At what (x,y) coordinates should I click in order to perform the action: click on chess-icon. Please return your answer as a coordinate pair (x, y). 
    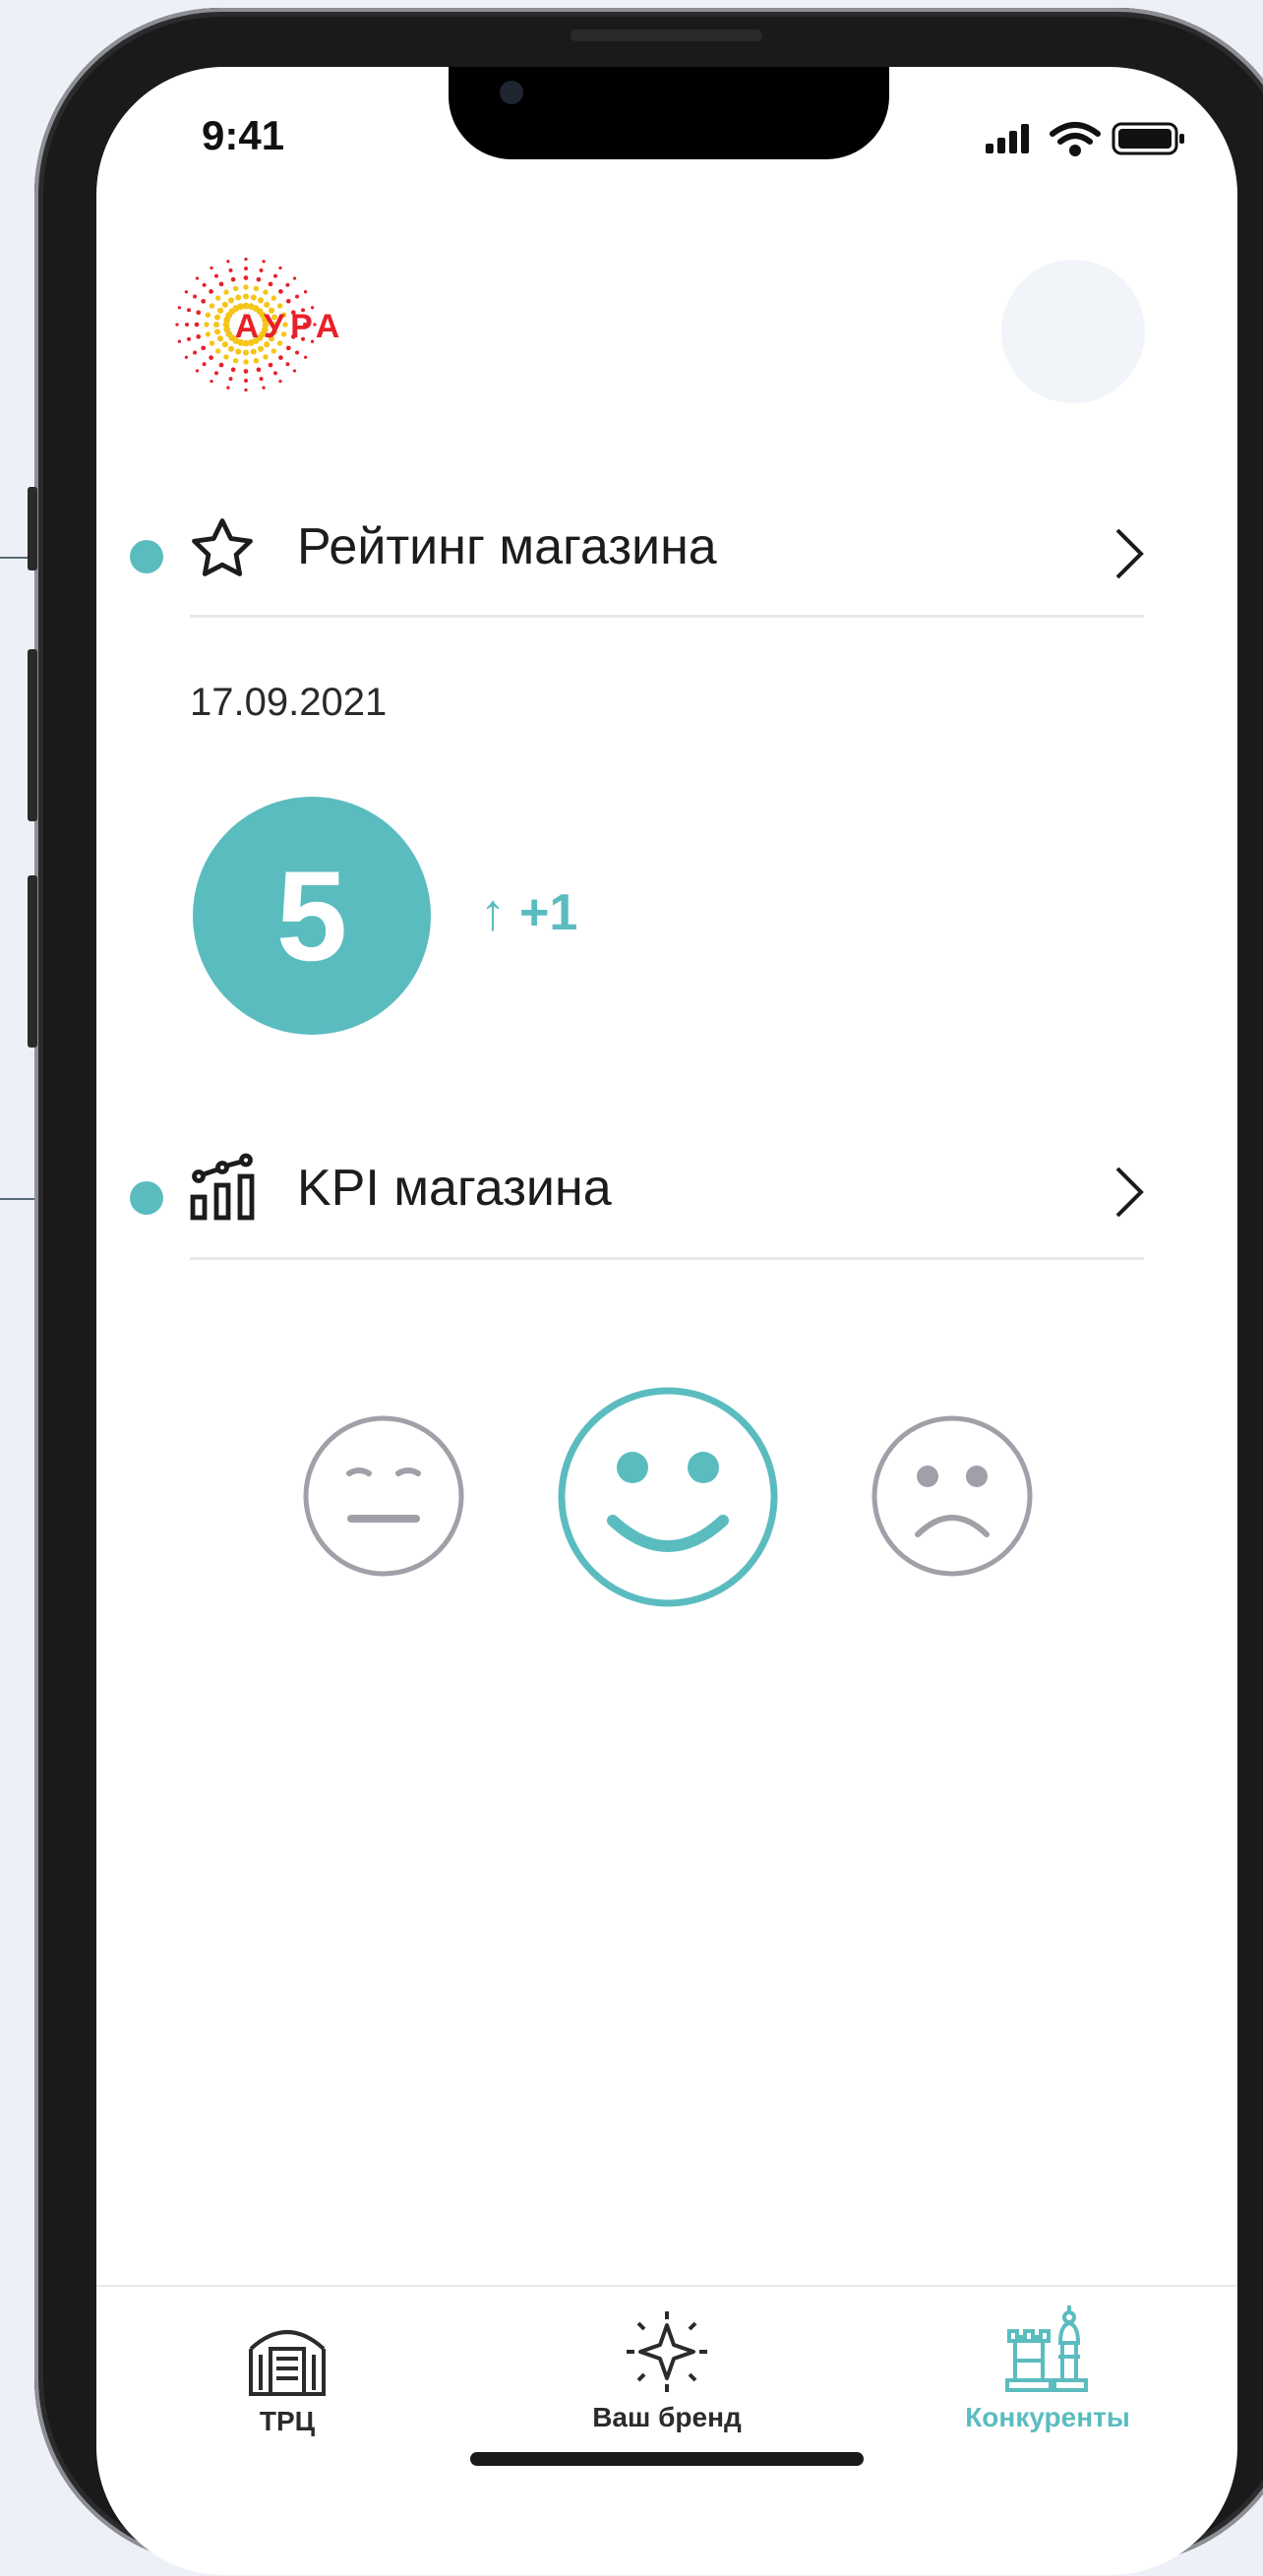
    Looking at the image, I should click on (1047, 2349).